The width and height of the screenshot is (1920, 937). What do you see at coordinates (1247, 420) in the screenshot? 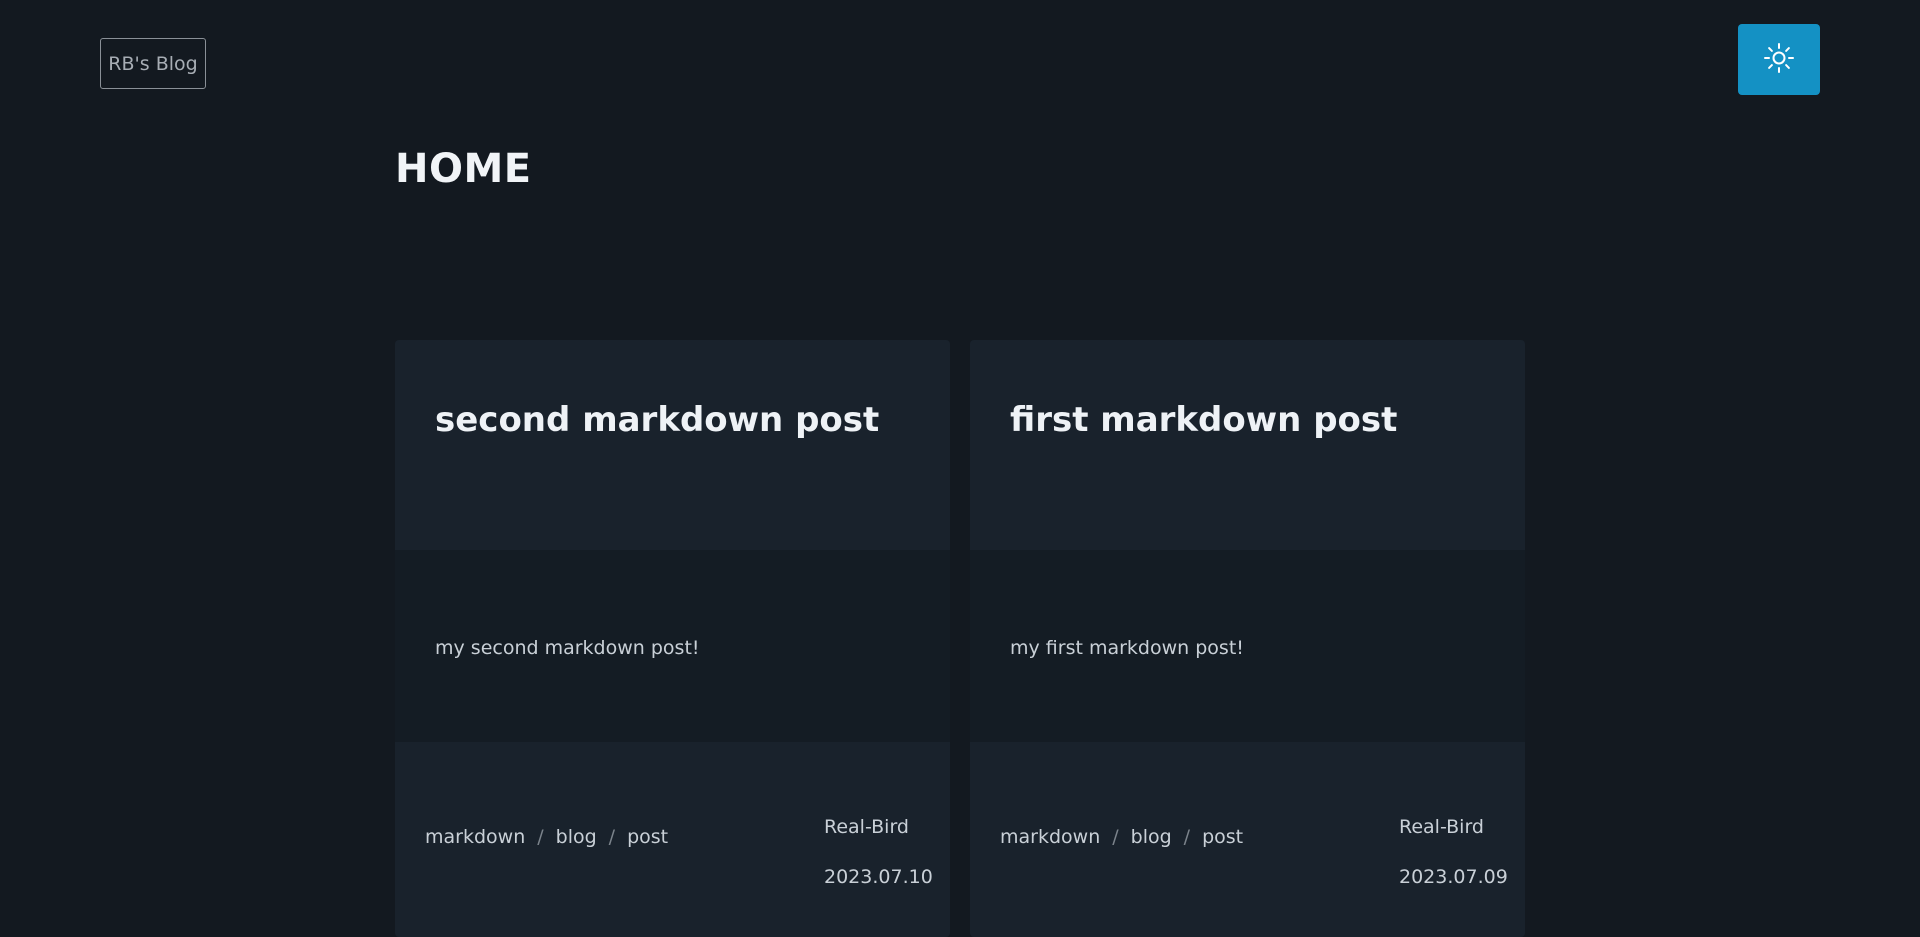
I see `post-title: first markdown post` at bounding box center [1247, 420].